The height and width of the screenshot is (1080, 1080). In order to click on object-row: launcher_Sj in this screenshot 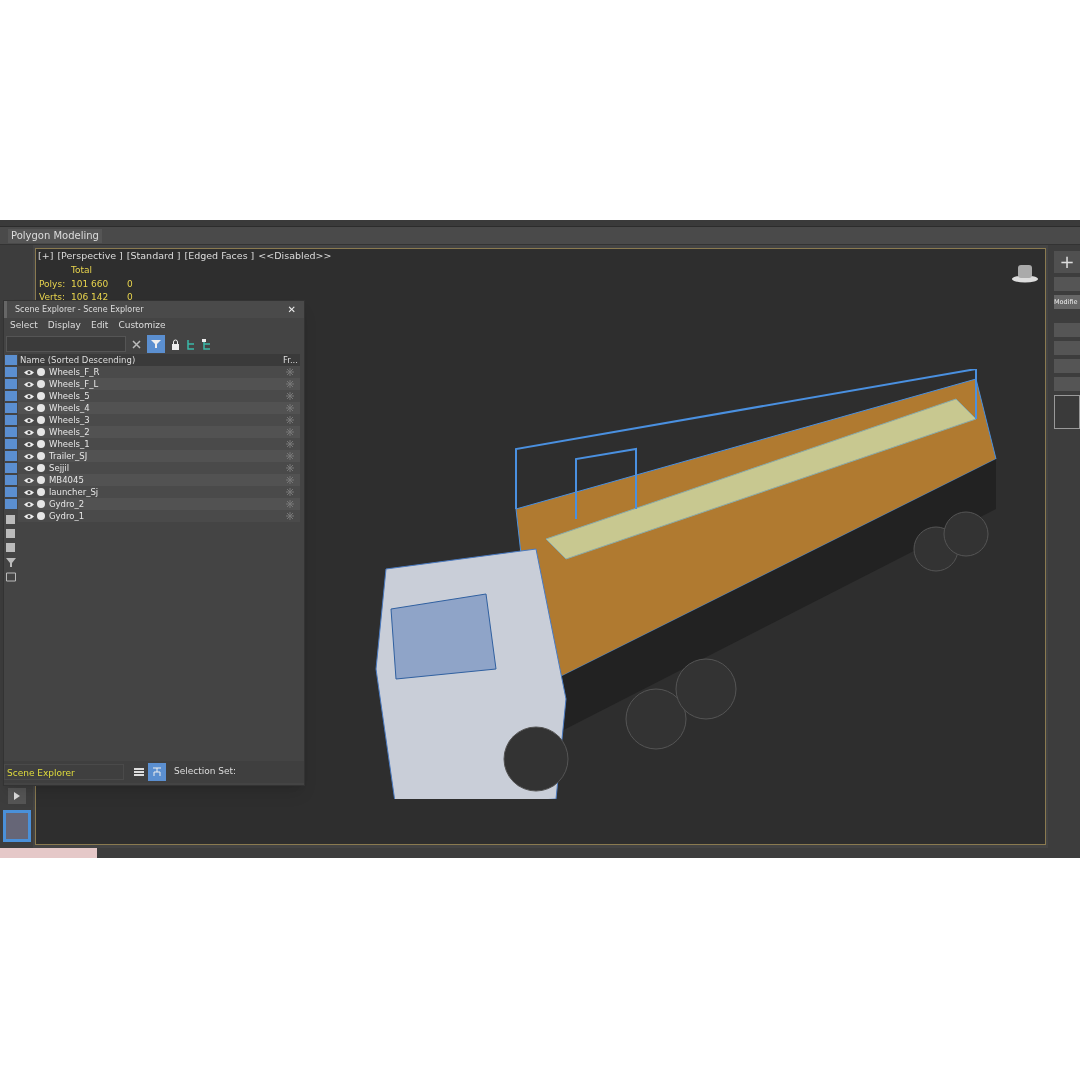, I will do `click(159, 492)`.